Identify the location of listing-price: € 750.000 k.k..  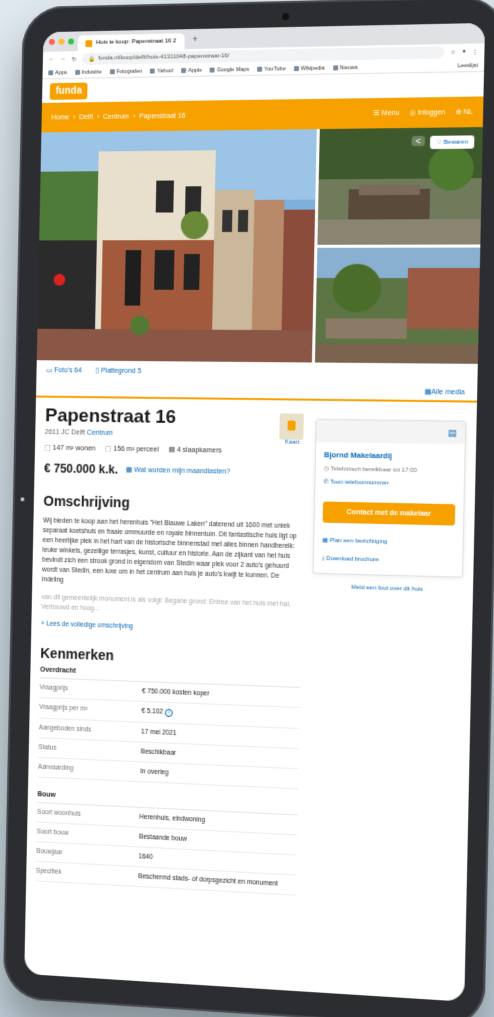
(81, 468).